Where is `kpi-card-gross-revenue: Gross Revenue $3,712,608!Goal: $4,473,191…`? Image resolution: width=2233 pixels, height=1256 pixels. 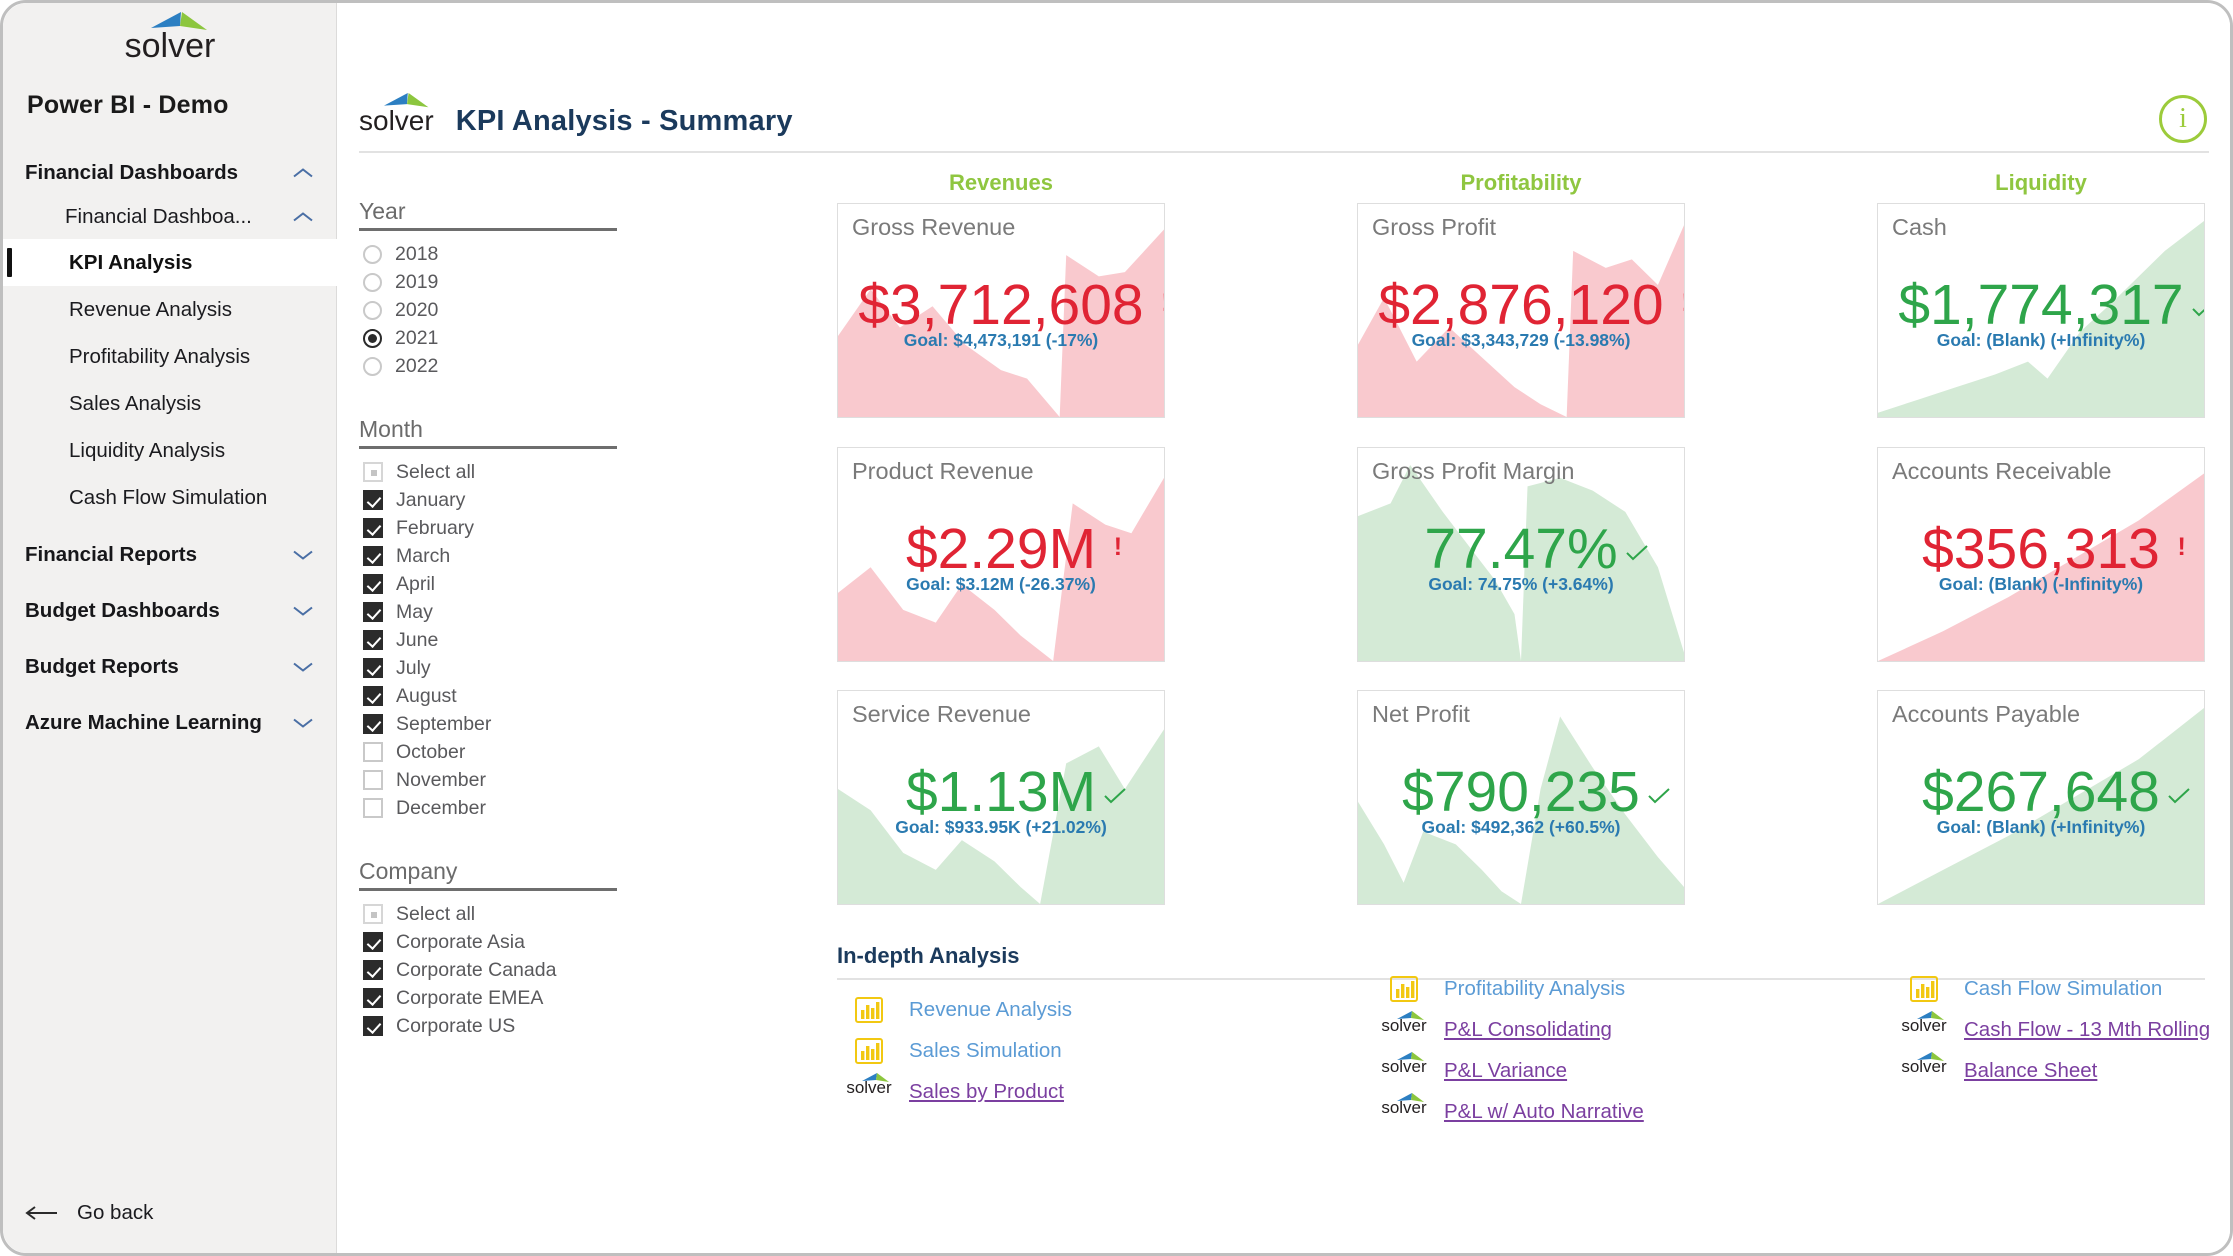
kpi-card-gross-revenue: Gross Revenue $3,712,608!Goal: $4,473,191… is located at coordinates (1001, 310).